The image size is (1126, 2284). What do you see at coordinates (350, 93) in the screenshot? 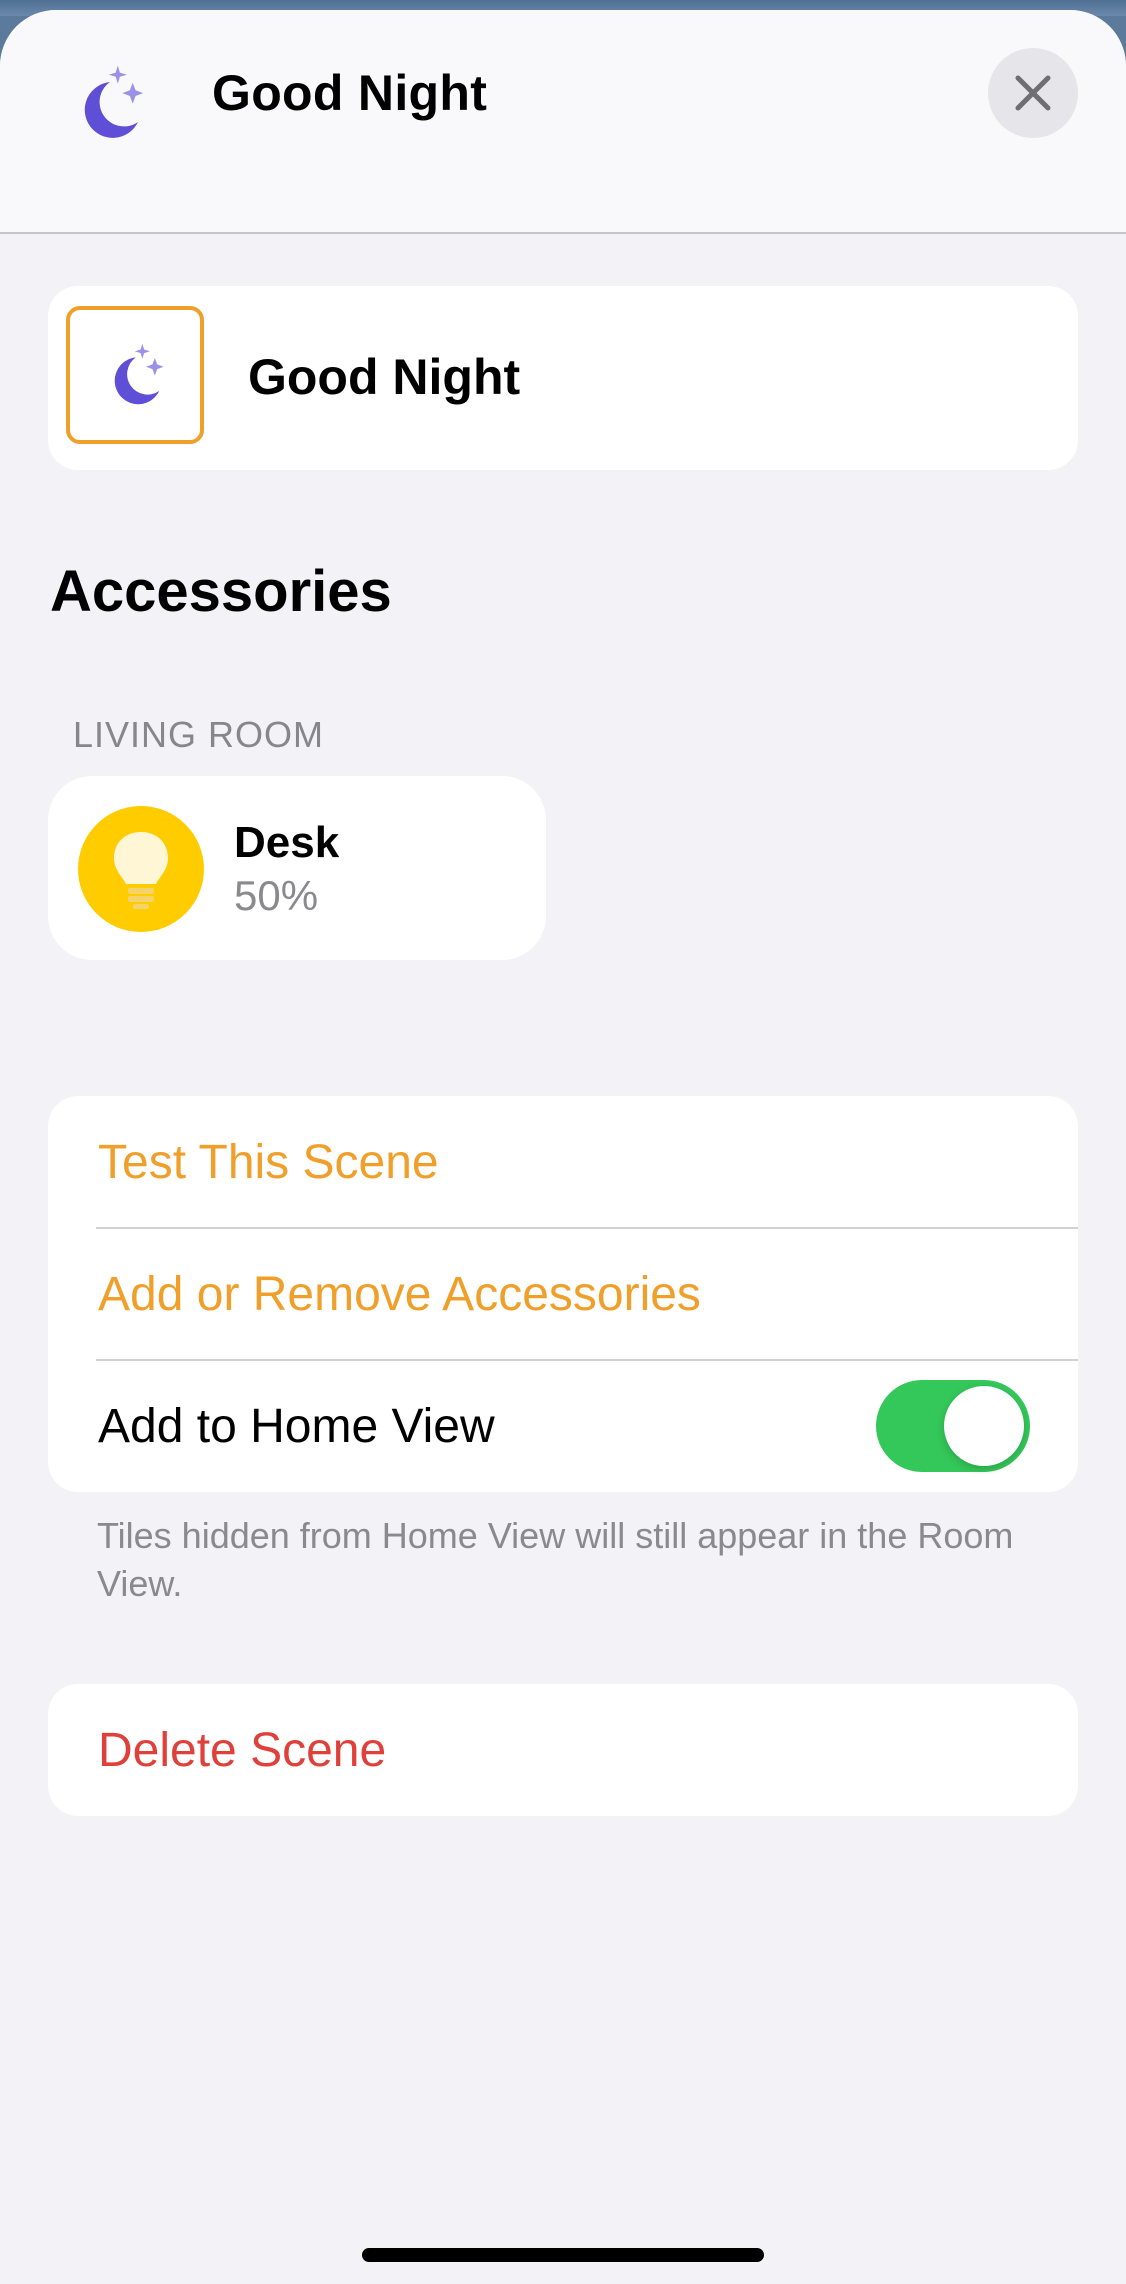
I see `page-title: Good Night` at bounding box center [350, 93].